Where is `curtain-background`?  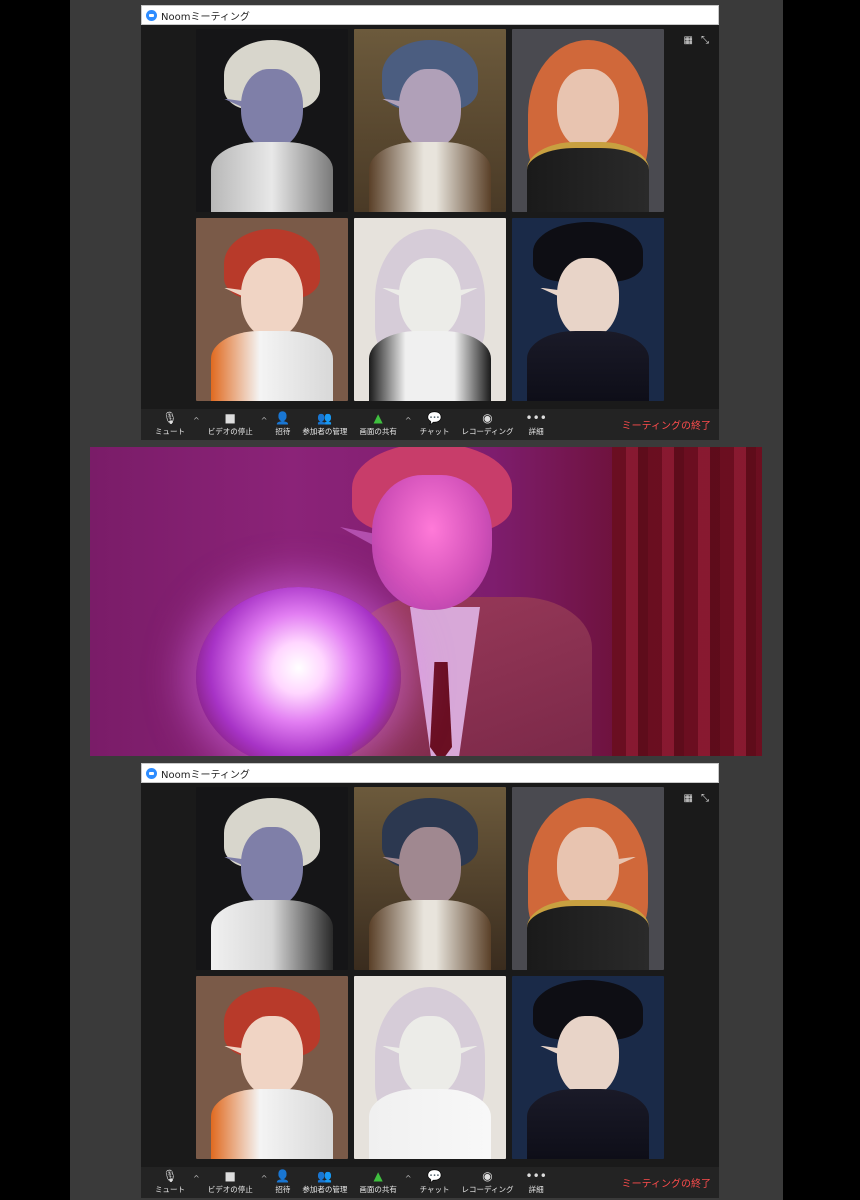 curtain-background is located at coordinates (687, 601).